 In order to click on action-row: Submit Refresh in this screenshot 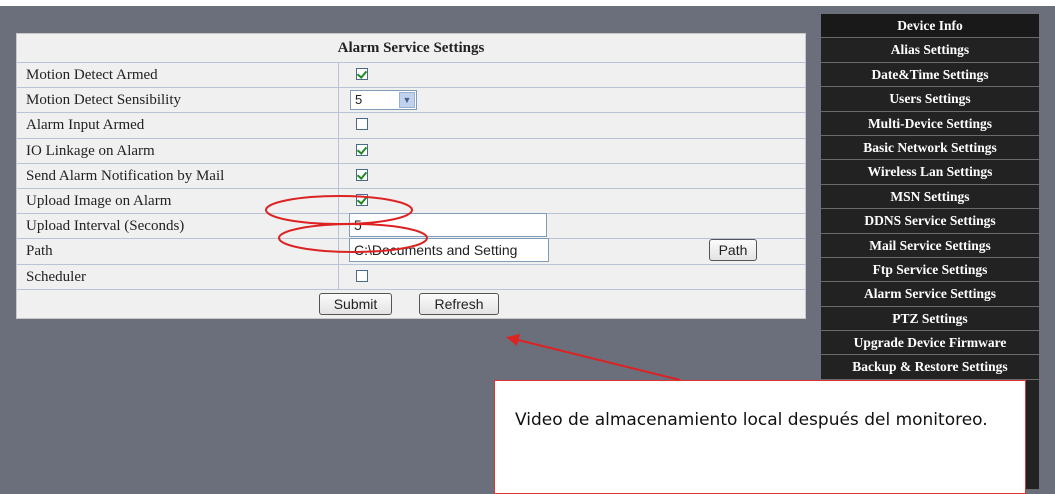, I will do `click(411, 304)`.